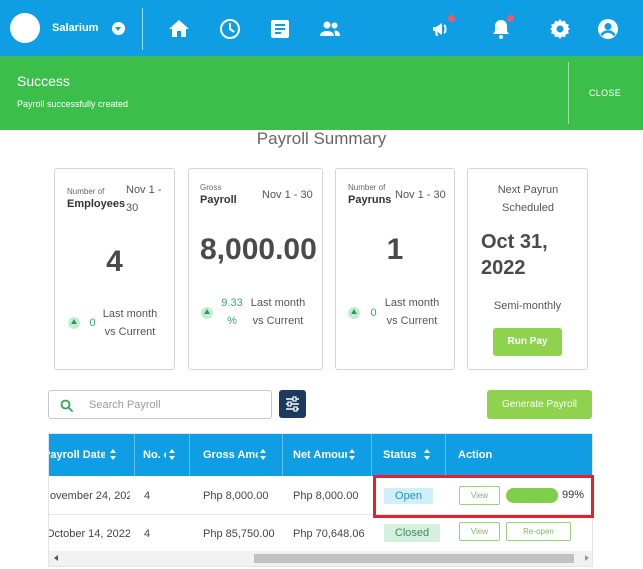  I want to click on change-value: 9.33 %, so click(232, 312).